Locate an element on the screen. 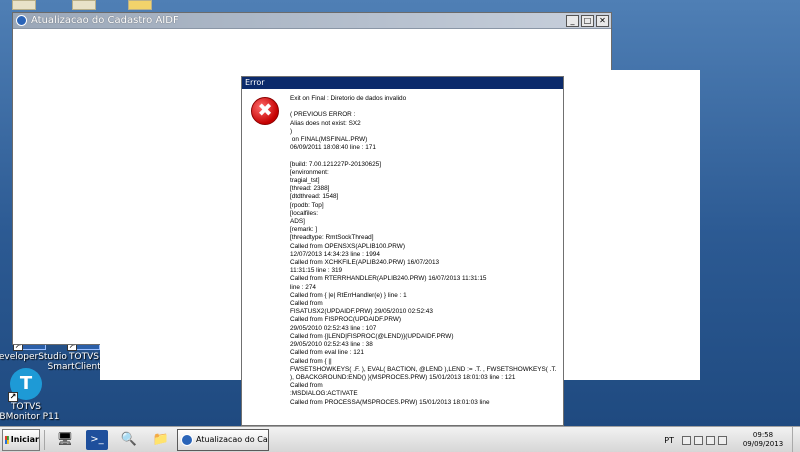  desktop-icon-label: TOTVS DBMonitor P11 is located at coordinates (30, 412).